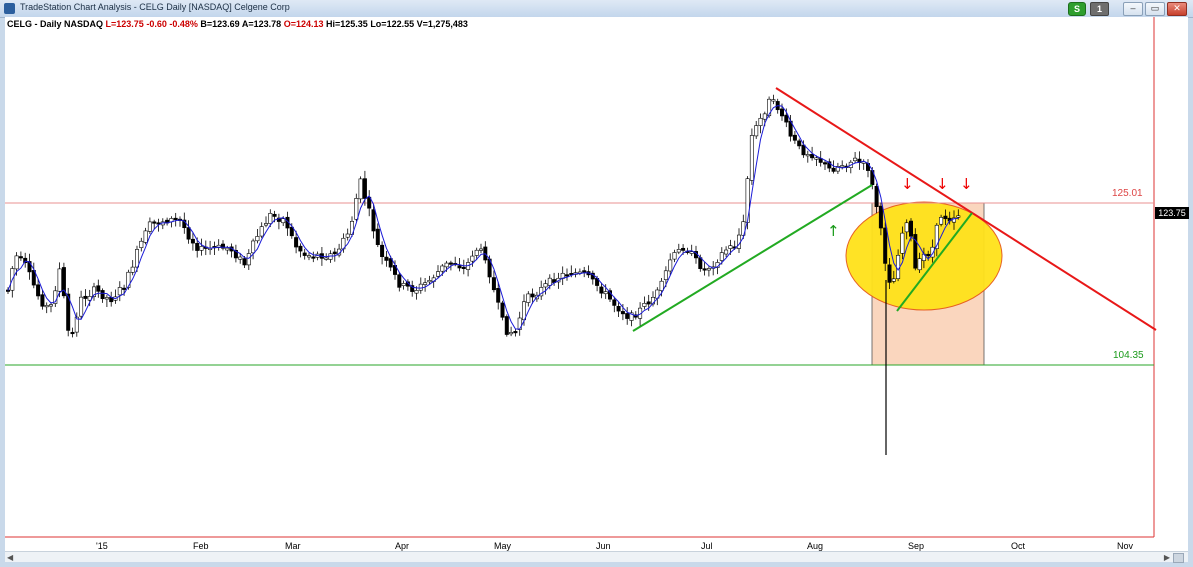 This screenshot has height=567, width=1193. Describe the element at coordinates (1127, 193) in the screenshot. I see `resistance-label: 125.01` at that location.